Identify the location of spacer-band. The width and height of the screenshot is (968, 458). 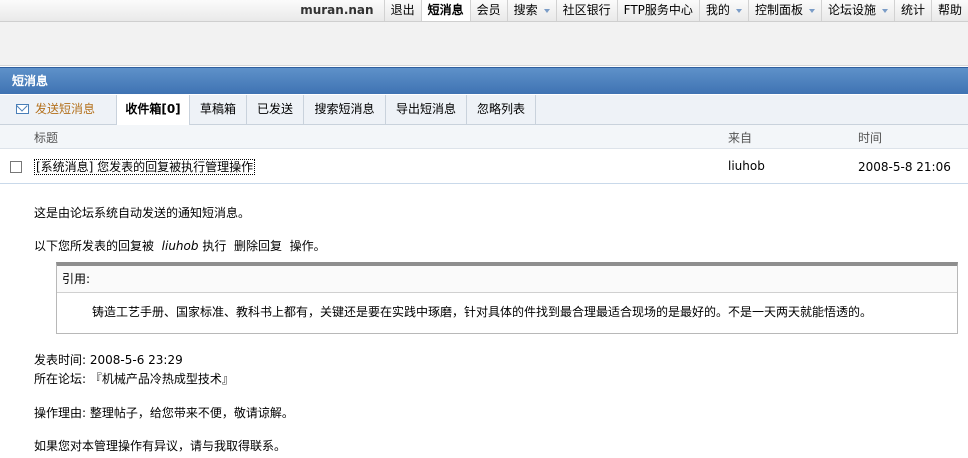
(484, 44).